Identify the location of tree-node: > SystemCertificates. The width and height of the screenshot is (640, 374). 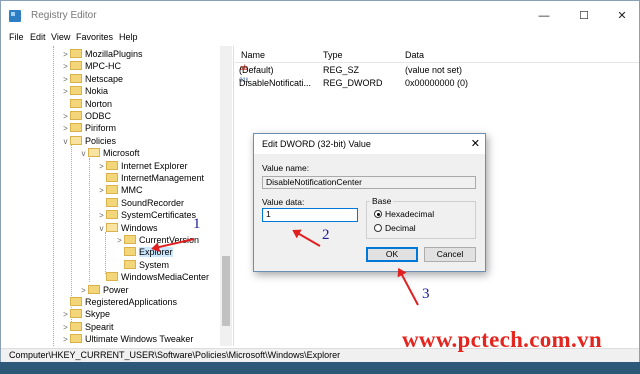
(146, 215).